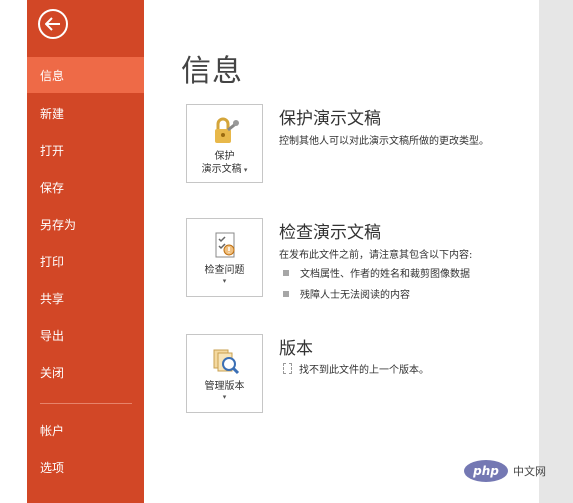 Image resolution: width=573 pixels, height=503 pixels. What do you see at coordinates (52, 113) in the screenshot?
I see `sidebar-item-label: 新建` at bounding box center [52, 113].